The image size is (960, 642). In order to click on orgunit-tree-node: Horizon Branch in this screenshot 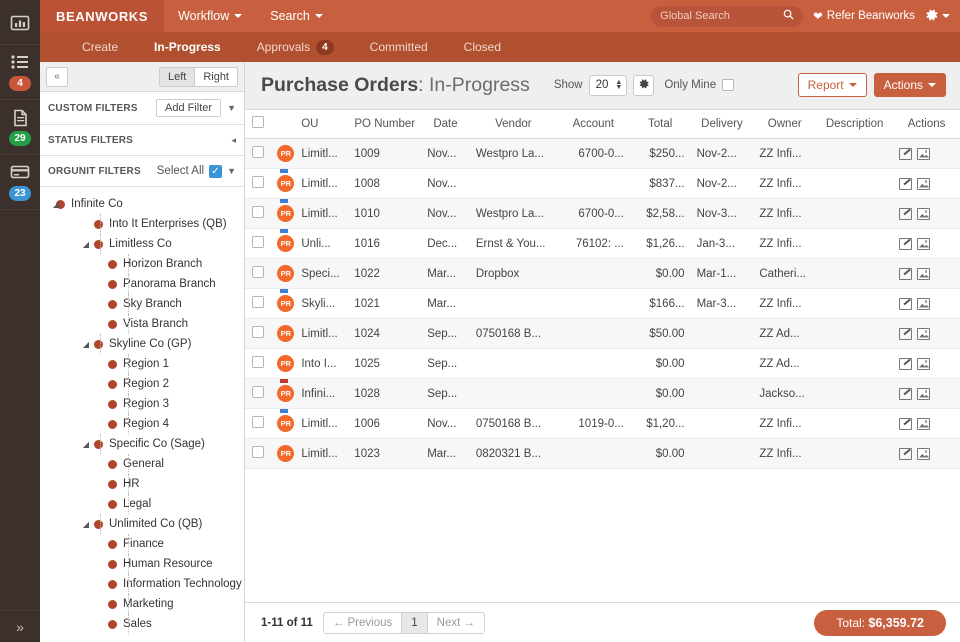, I will do `click(142, 264)`.